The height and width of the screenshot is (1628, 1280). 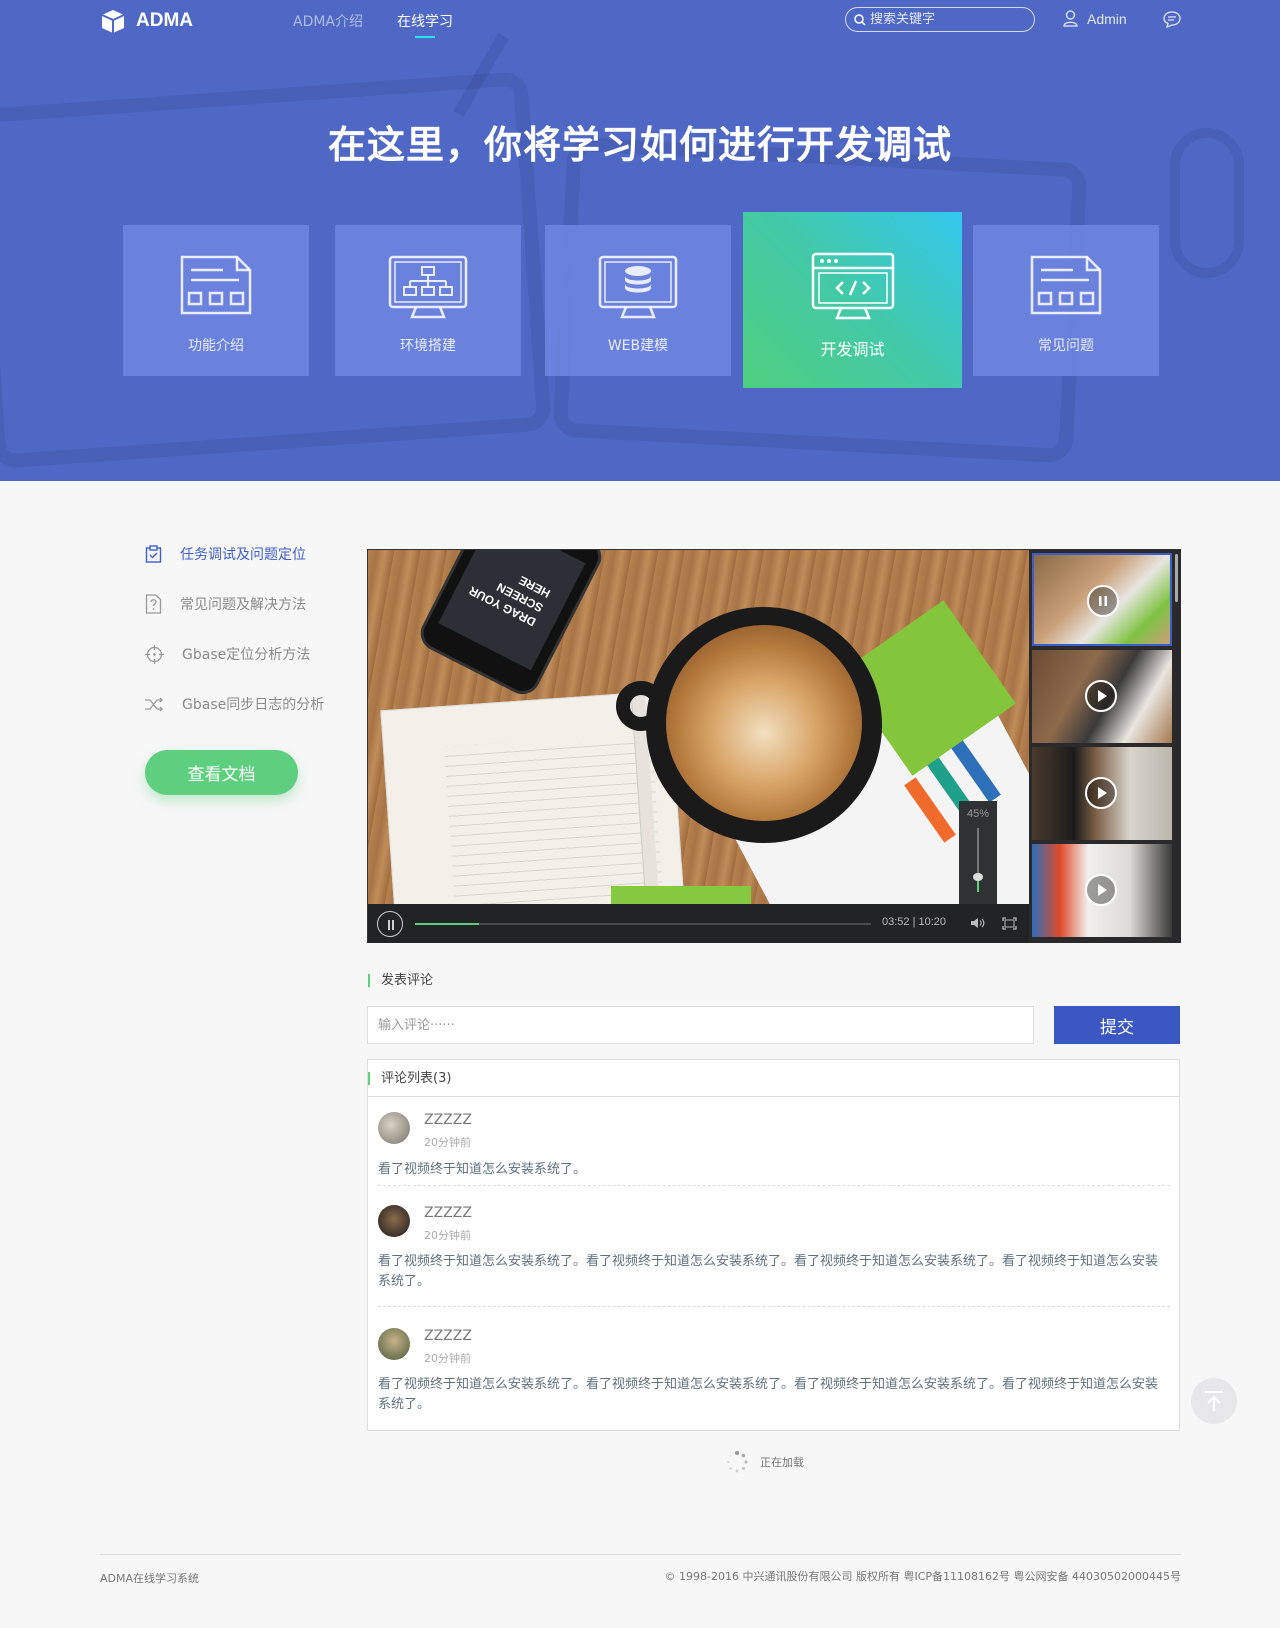 I want to click on progress-bar, so click(x=643, y=924).